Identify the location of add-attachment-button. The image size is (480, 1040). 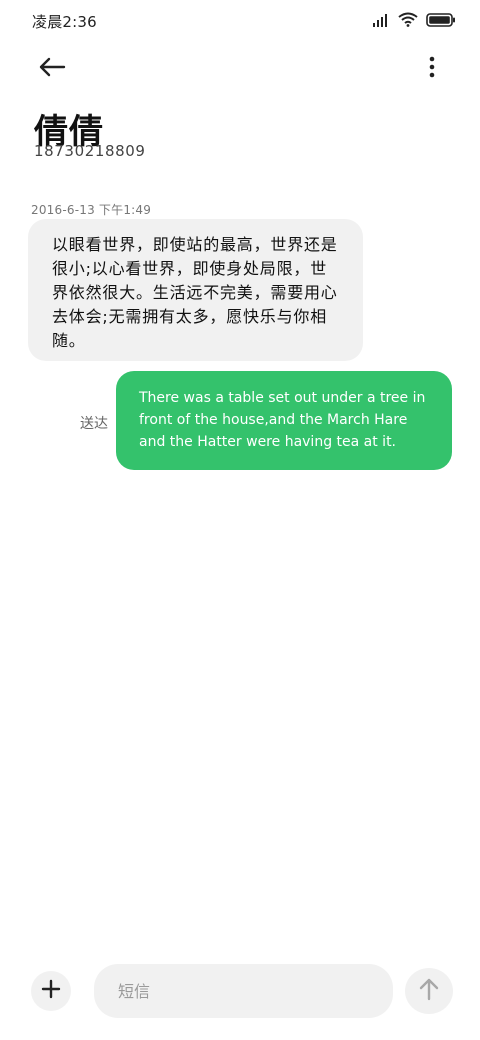
(51, 991).